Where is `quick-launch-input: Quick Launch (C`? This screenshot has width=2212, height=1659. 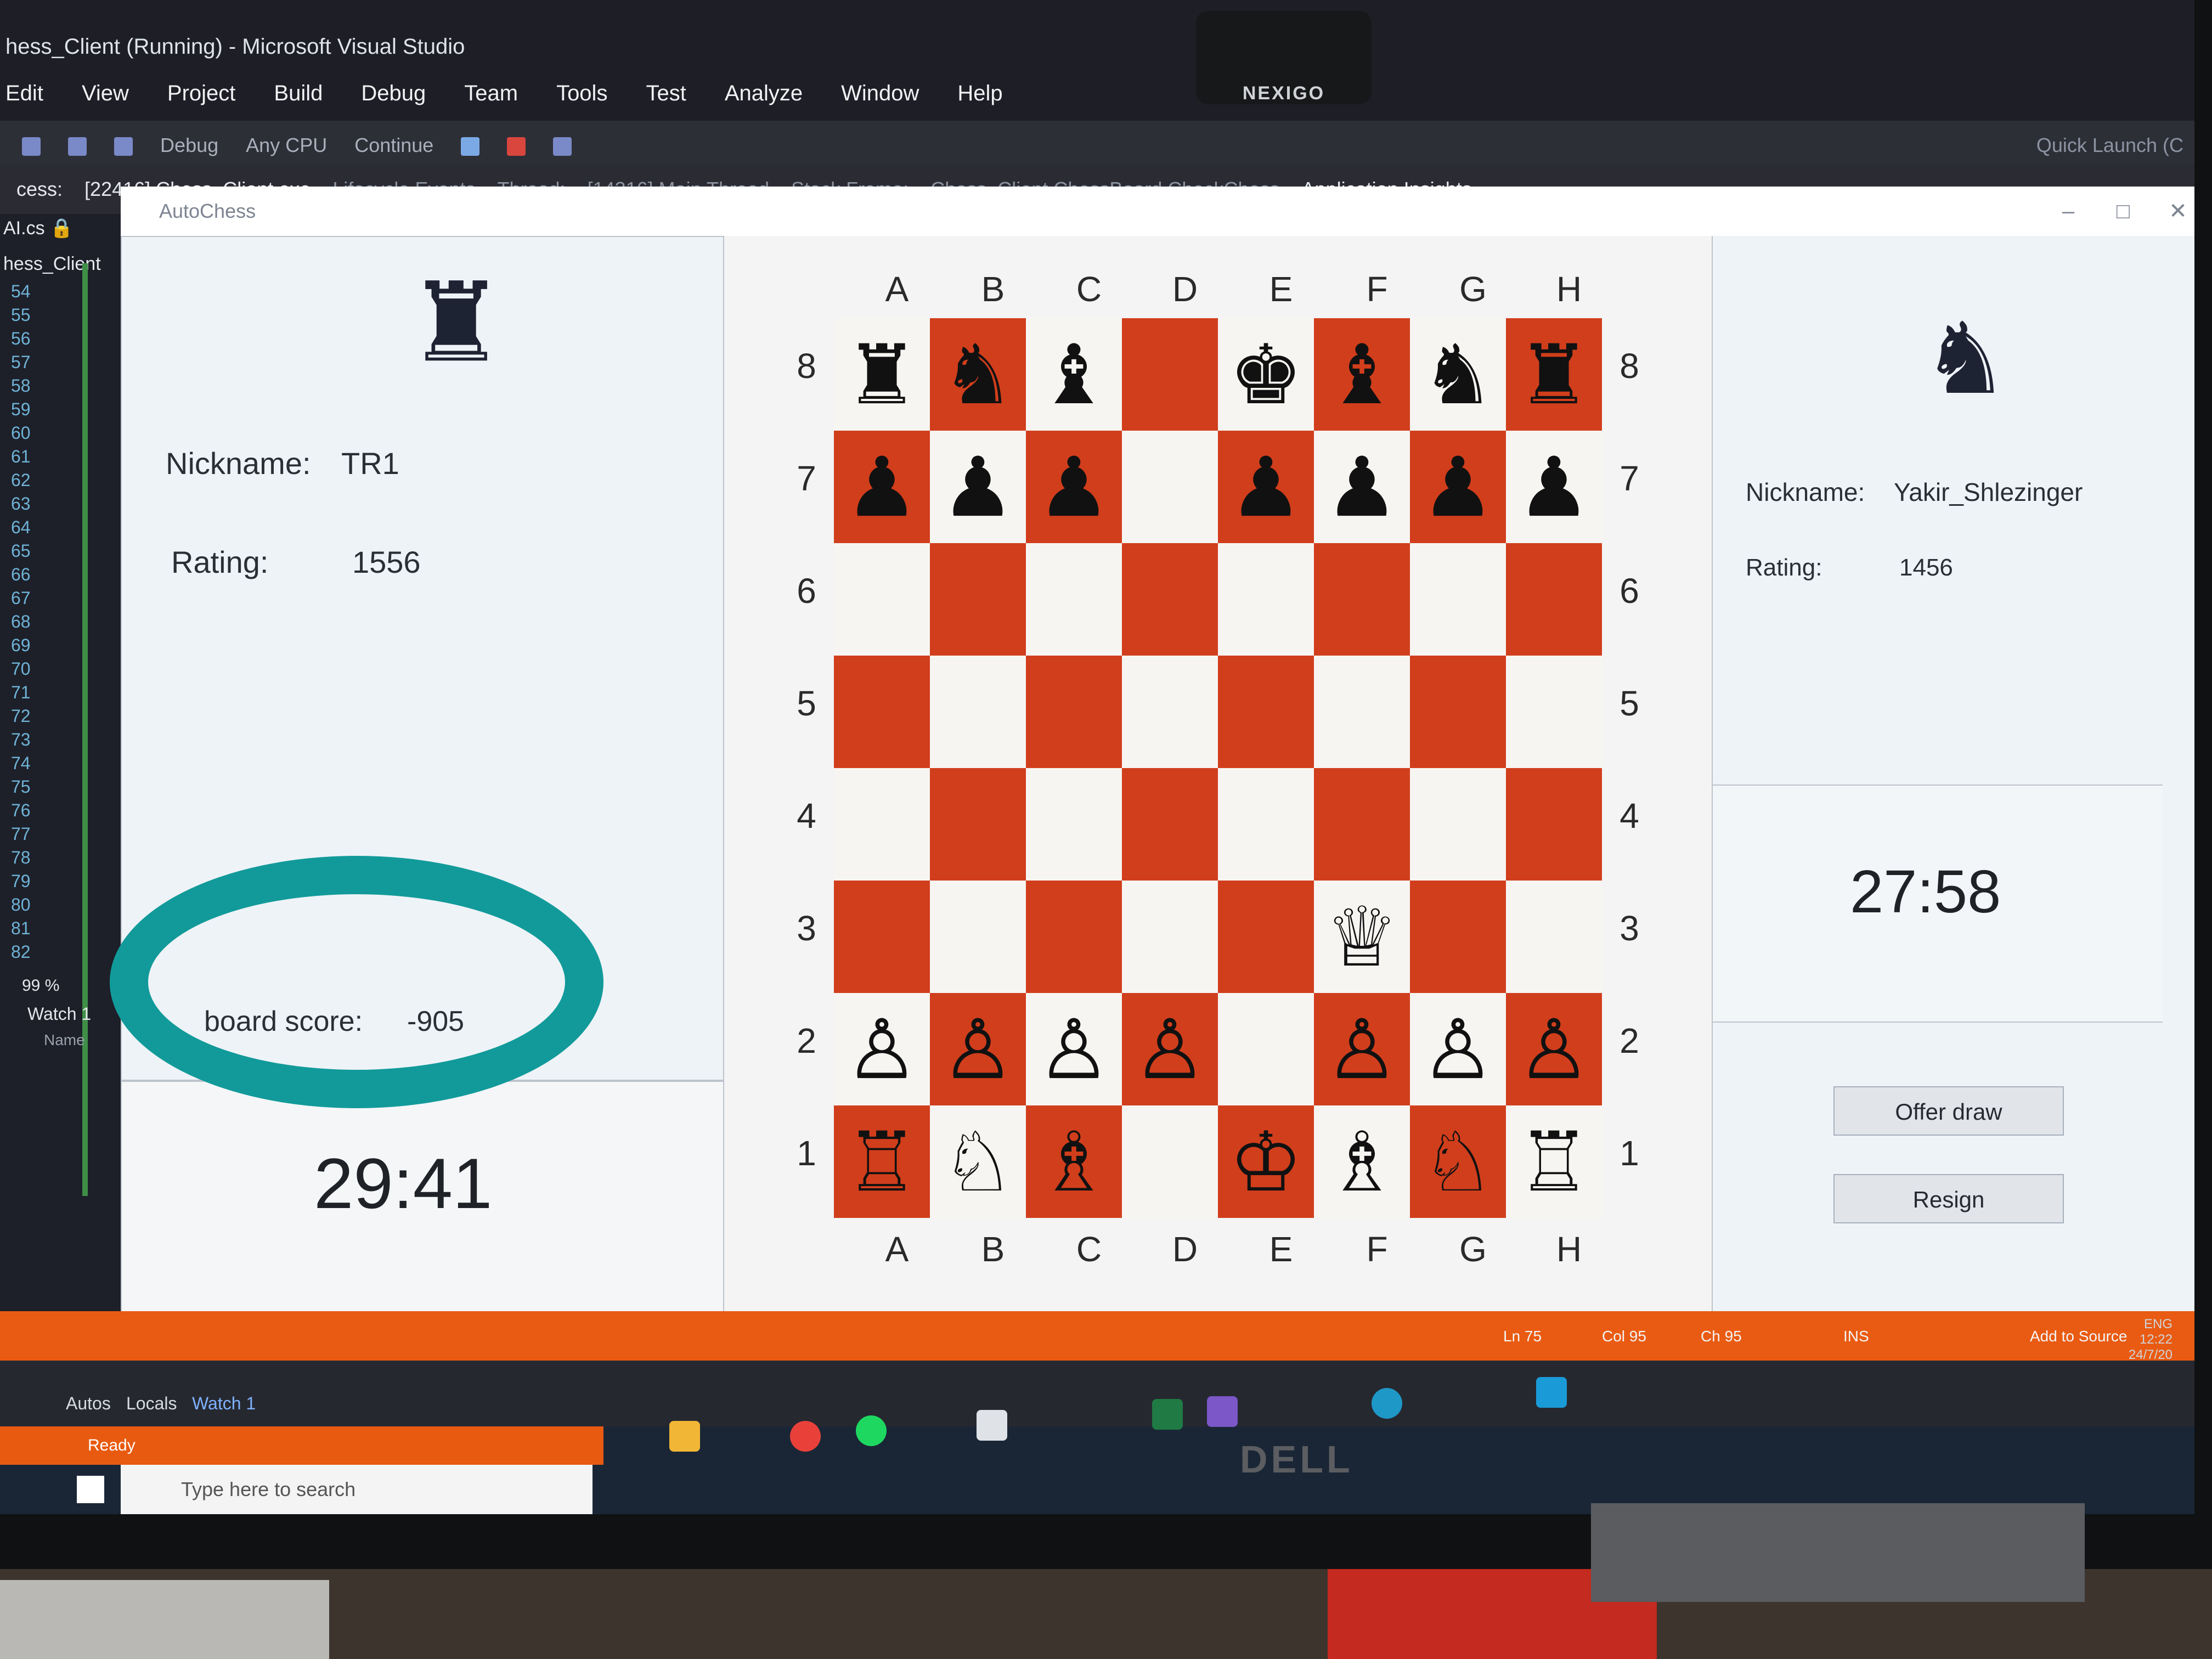
quick-launch-input: Quick Launch (C is located at coordinates (2109, 146).